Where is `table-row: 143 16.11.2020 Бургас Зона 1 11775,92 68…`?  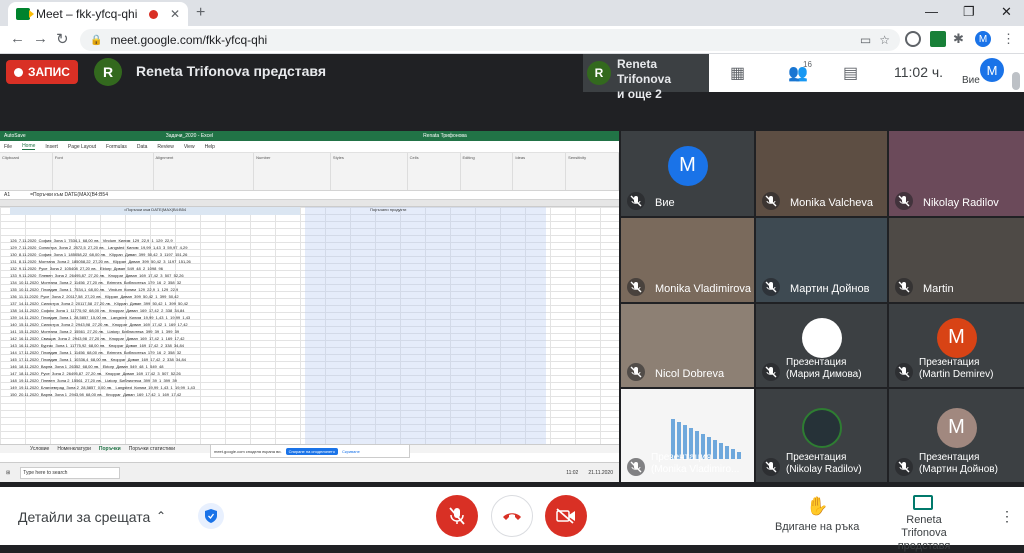 table-row: 143 16.11.2020 Бургас Зона 1 11775,92 68… is located at coordinates (273, 345).